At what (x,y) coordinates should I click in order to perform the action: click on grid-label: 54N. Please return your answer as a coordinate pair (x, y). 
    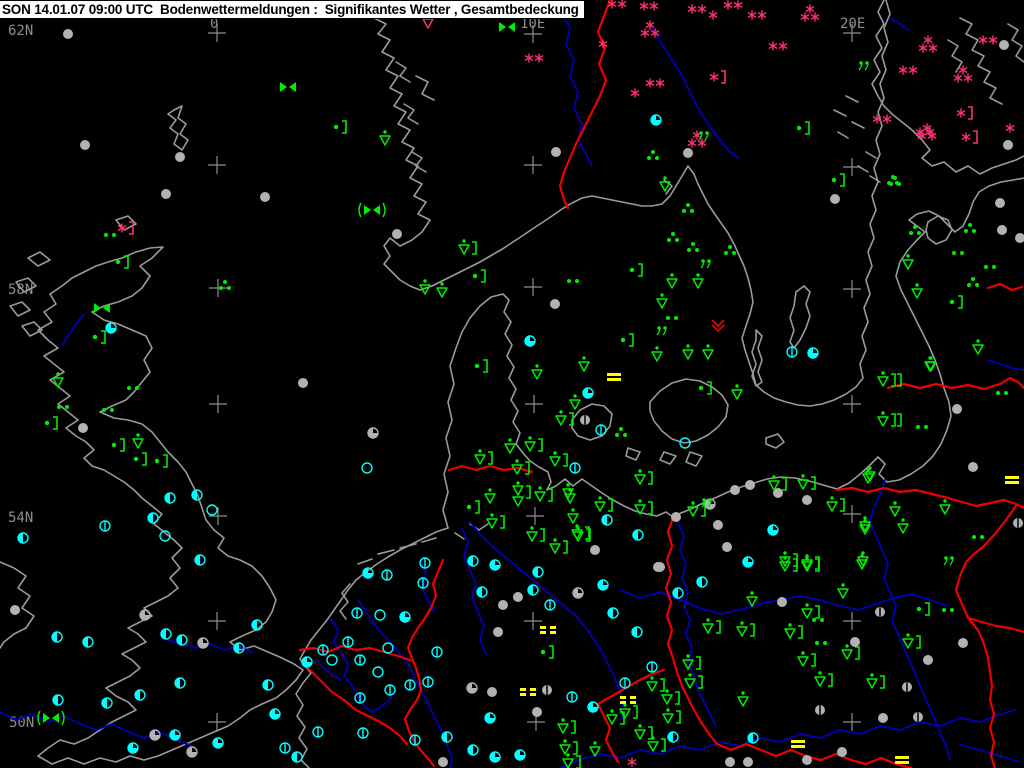
    Looking at the image, I should click on (20, 518).